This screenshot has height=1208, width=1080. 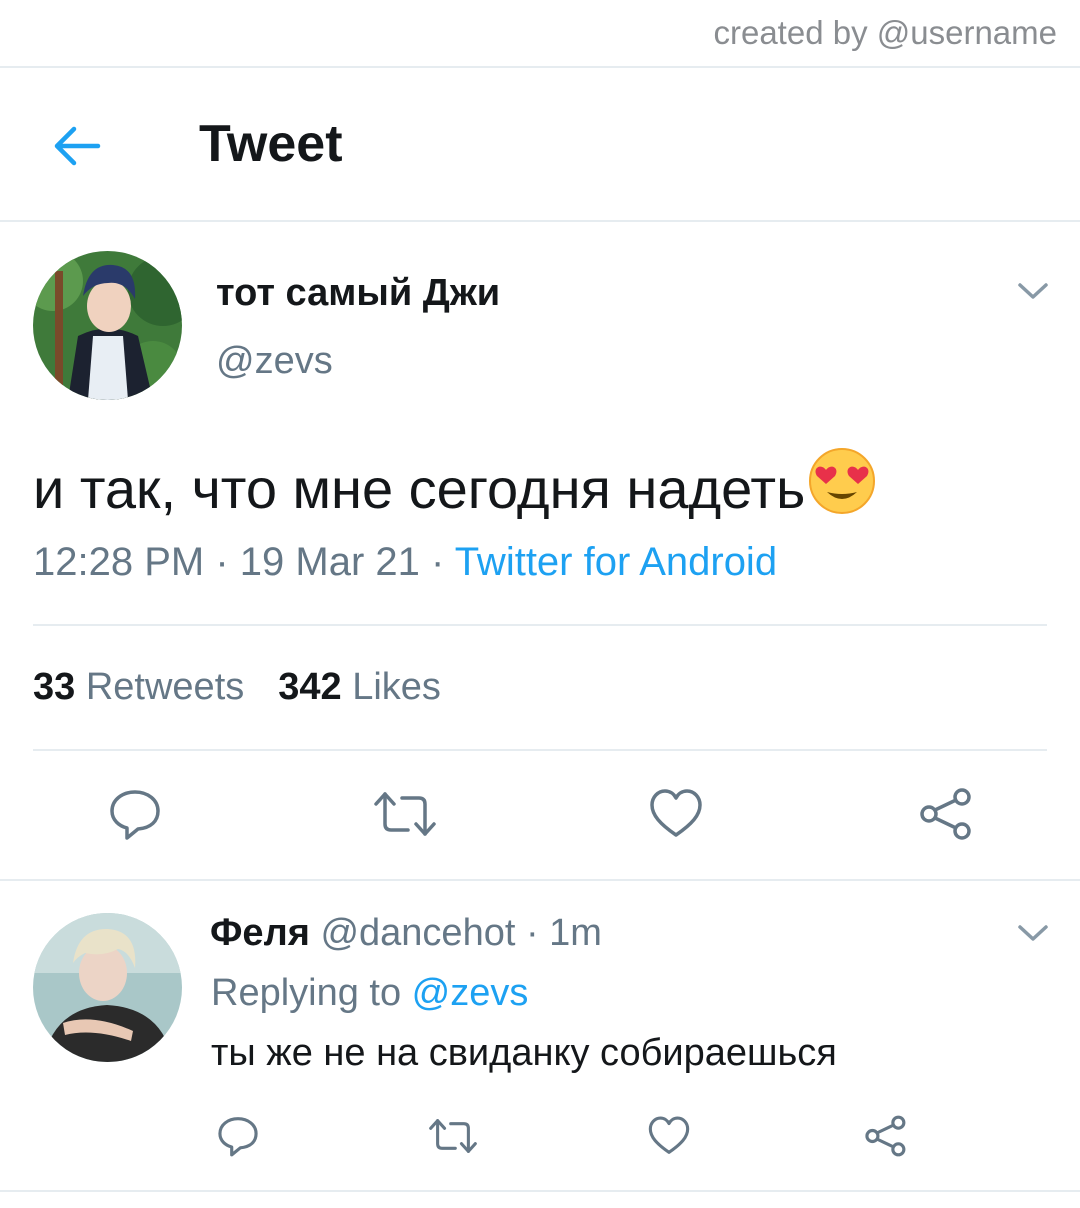 I want to click on retweet-button, so click(x=405, y=816).